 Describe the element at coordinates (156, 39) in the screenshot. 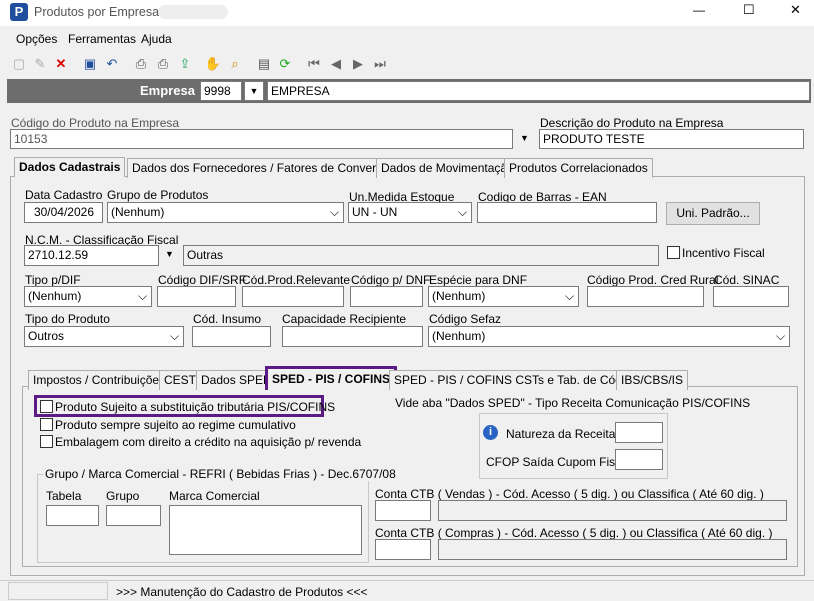

I see `menu-ajuda: Ajuda` at that location.